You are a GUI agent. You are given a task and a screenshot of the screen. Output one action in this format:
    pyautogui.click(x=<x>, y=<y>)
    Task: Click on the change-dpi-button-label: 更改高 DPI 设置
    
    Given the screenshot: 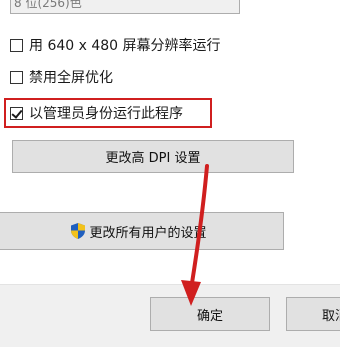 What is the action you would take?
    pyautogui.click(x=153, y=158)
    